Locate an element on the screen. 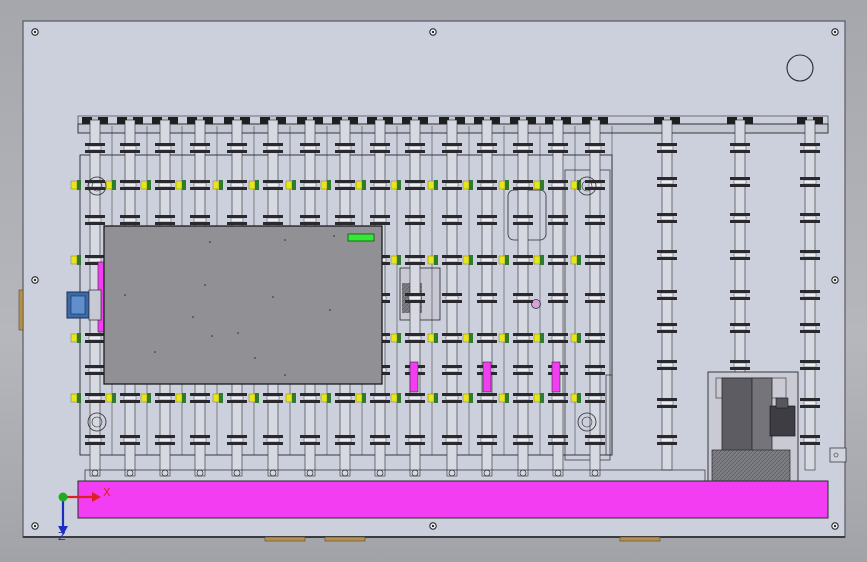 This screenshot has width=867, height=562. display-indicator is located at coordinates (361, 237).